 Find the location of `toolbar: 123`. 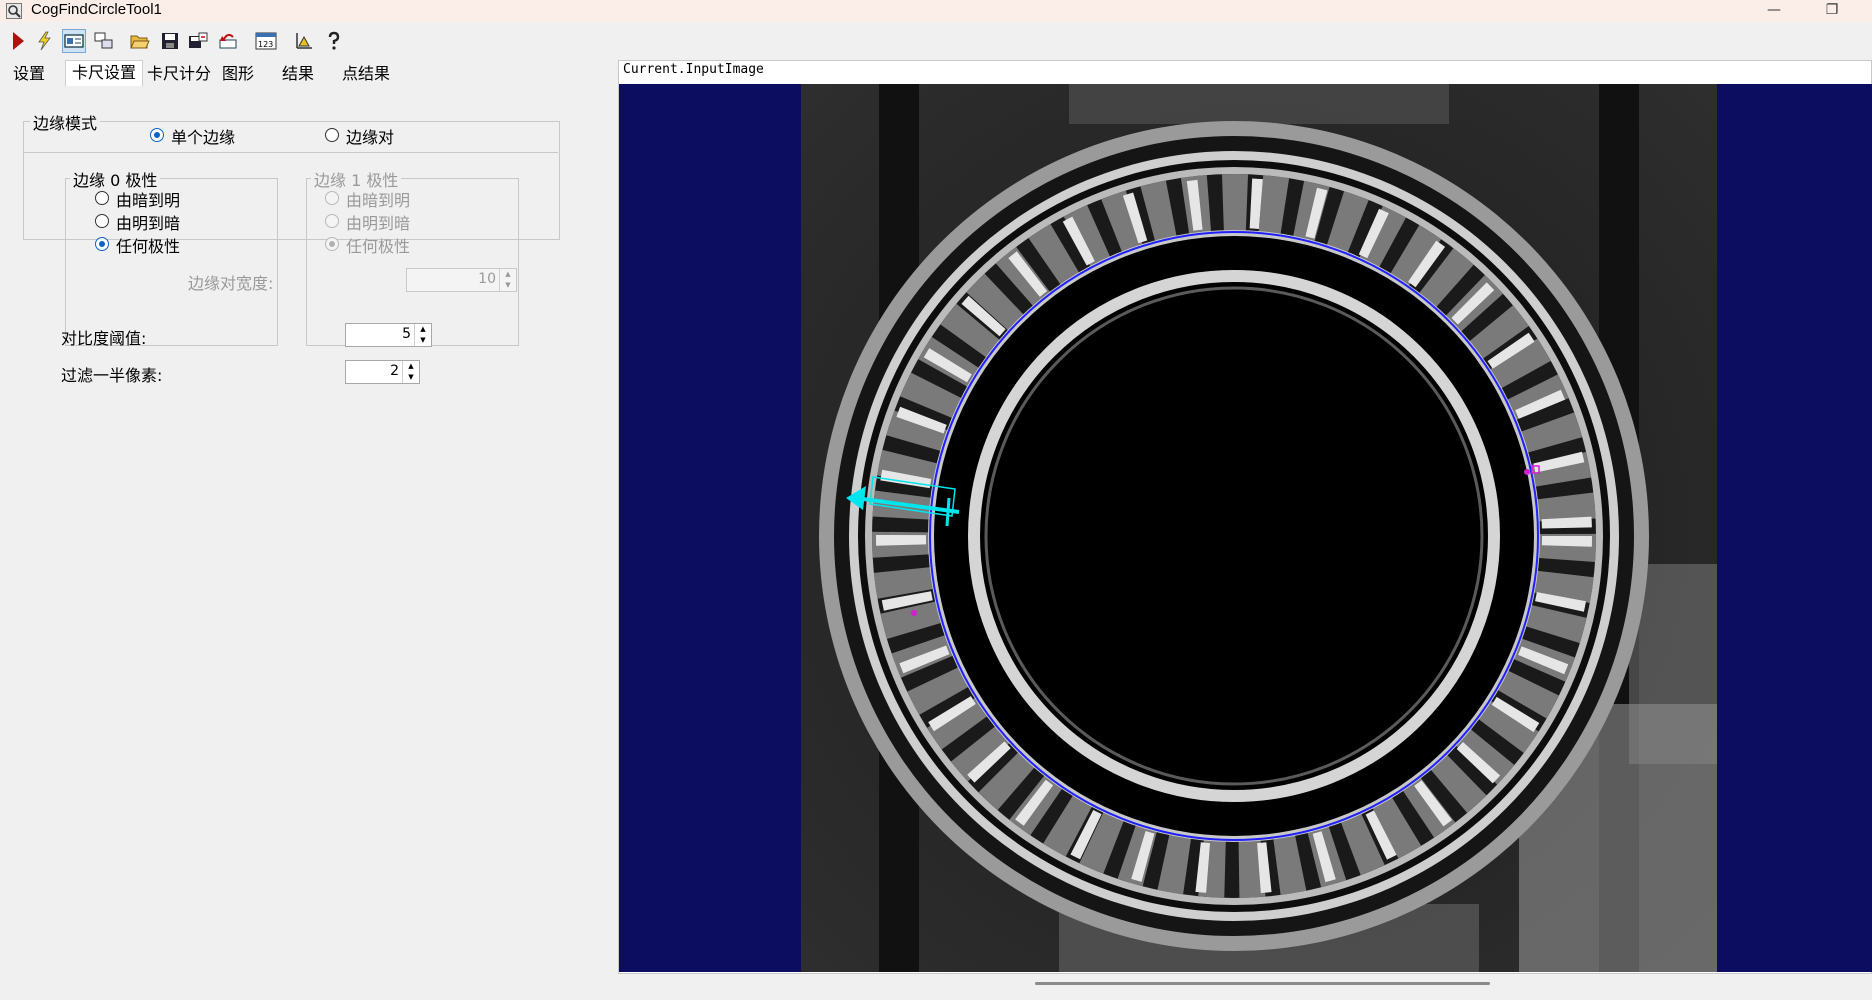

toolbar: 123 is located at coordinates (936, 40).